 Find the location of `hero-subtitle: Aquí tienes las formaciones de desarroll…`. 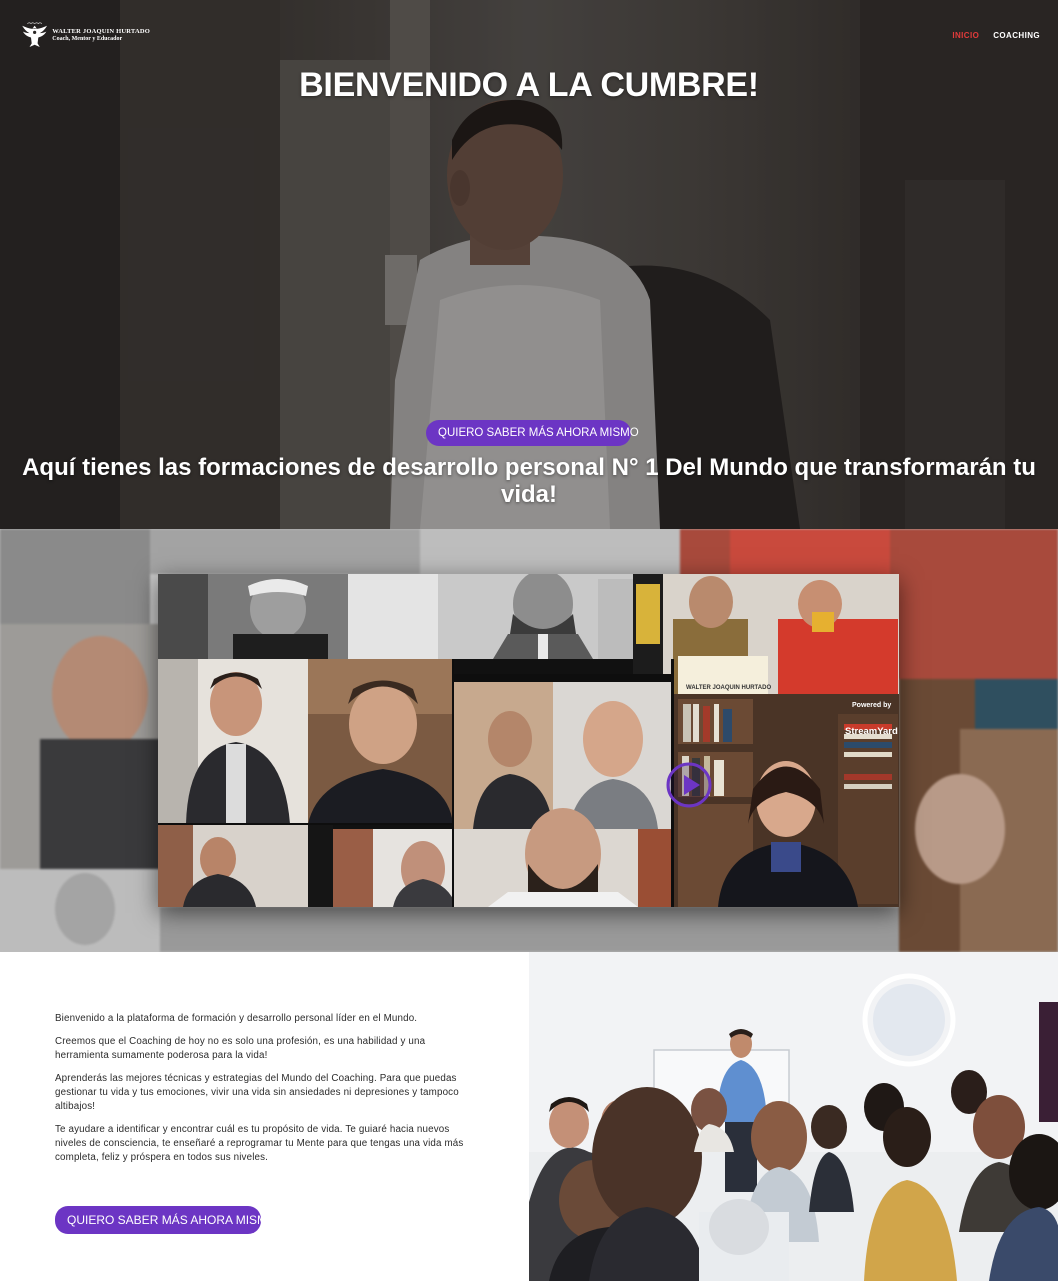

hero-subtitle: Aquí tienes las formaciones de desarroll… is located at coordinates (529, 481).